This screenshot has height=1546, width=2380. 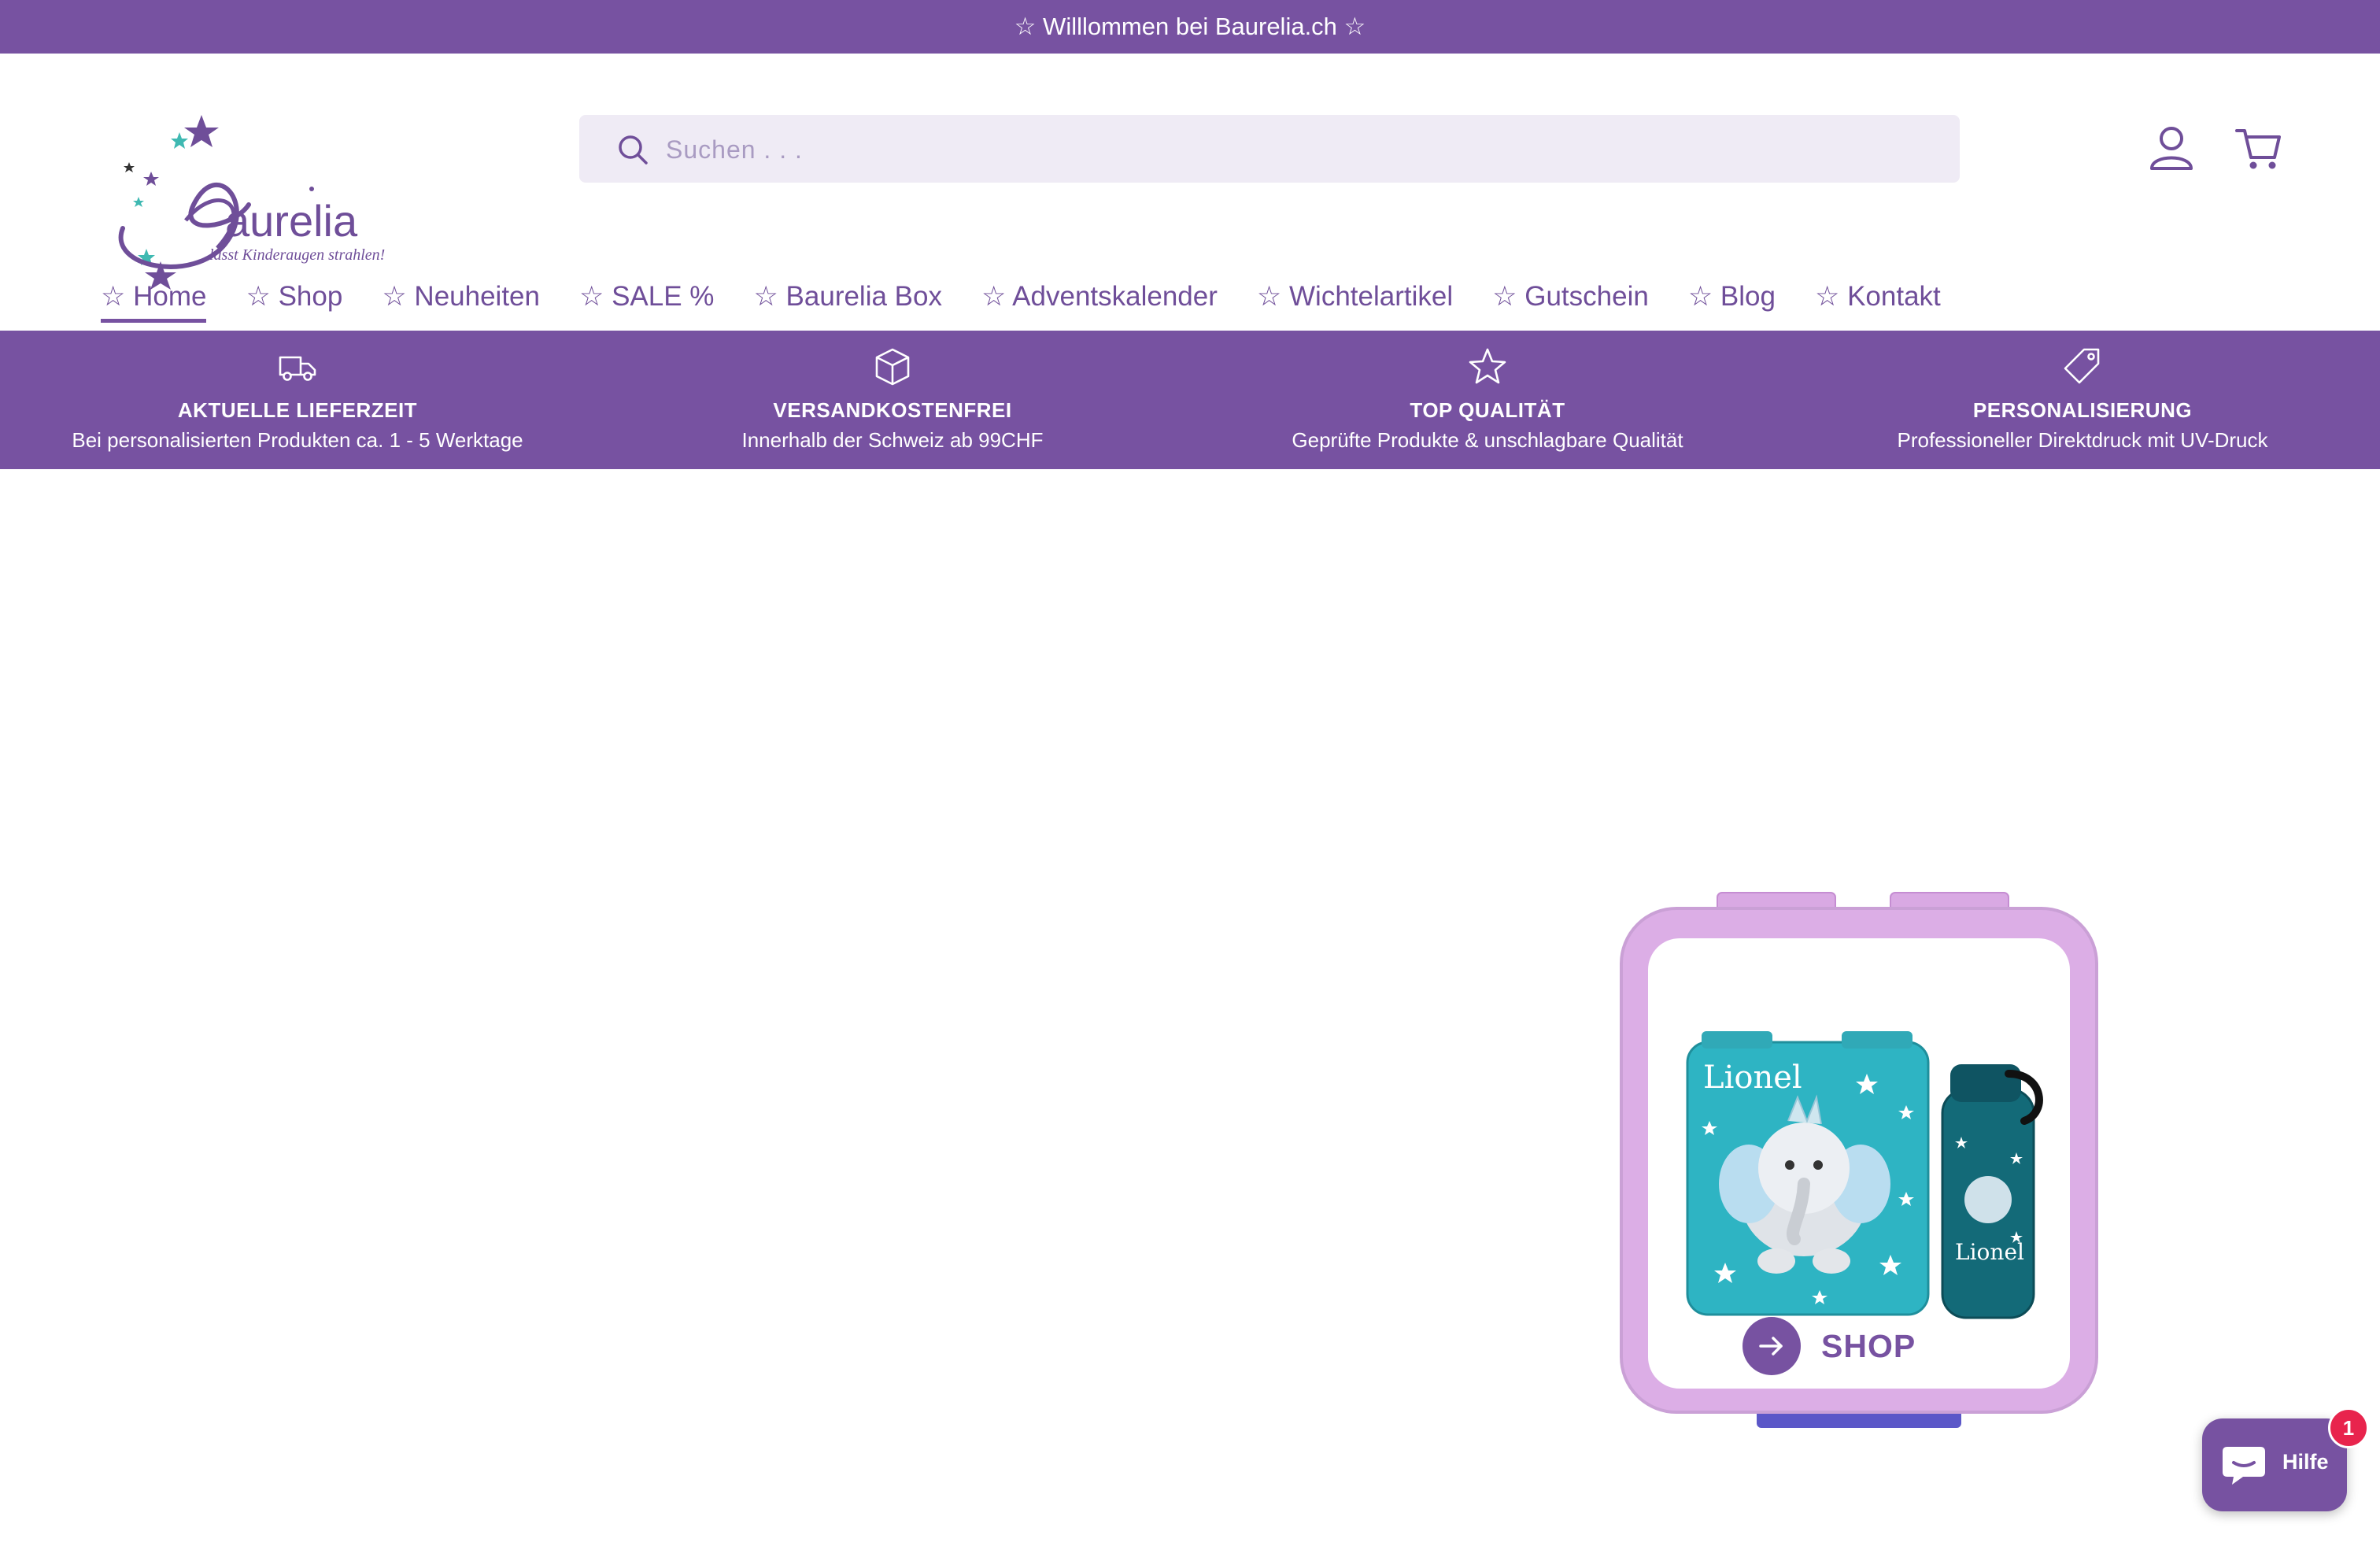 I want to click on nav-item-home: ☆ Home, so click(x=154, y=303).